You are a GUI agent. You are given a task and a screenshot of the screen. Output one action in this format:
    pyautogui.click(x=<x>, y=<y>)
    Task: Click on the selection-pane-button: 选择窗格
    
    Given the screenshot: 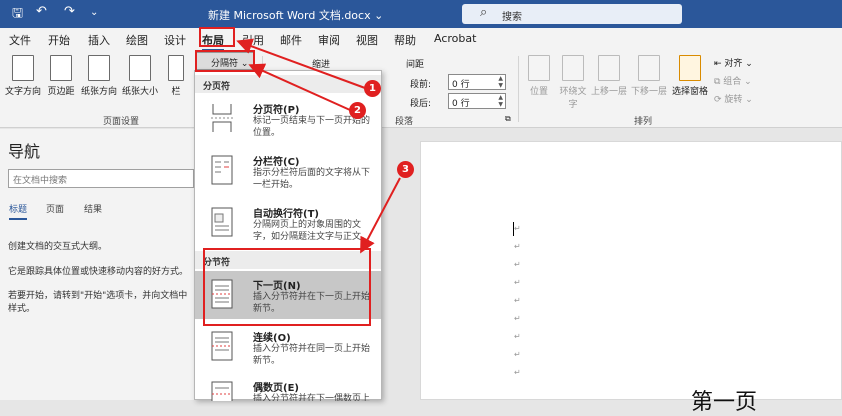 What is the action you would take?
    pyautogui.click(x=690, y=76)
    